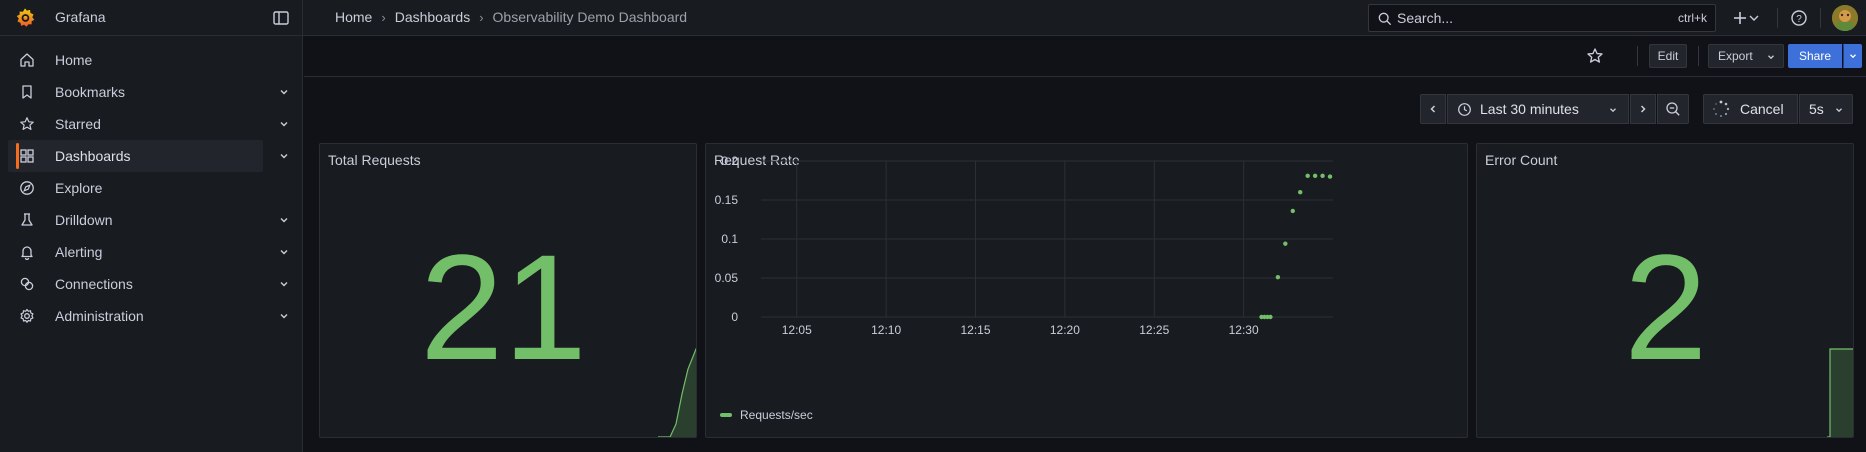 This screenshot has height=452, width=1866. I want to click on sidebar-item-connections: Connections, so click(151, 284).